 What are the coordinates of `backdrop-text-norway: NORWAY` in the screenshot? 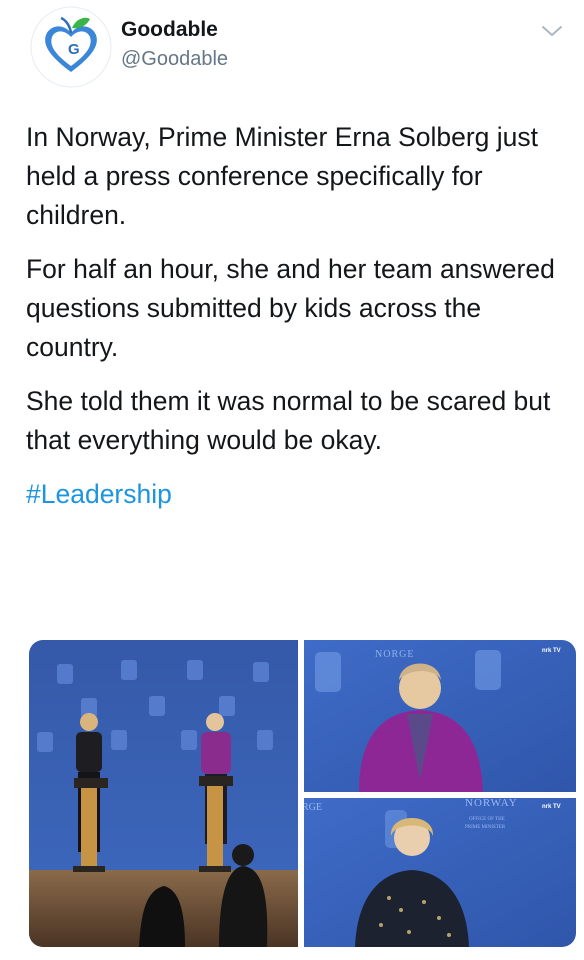 It's located at (491, 803).